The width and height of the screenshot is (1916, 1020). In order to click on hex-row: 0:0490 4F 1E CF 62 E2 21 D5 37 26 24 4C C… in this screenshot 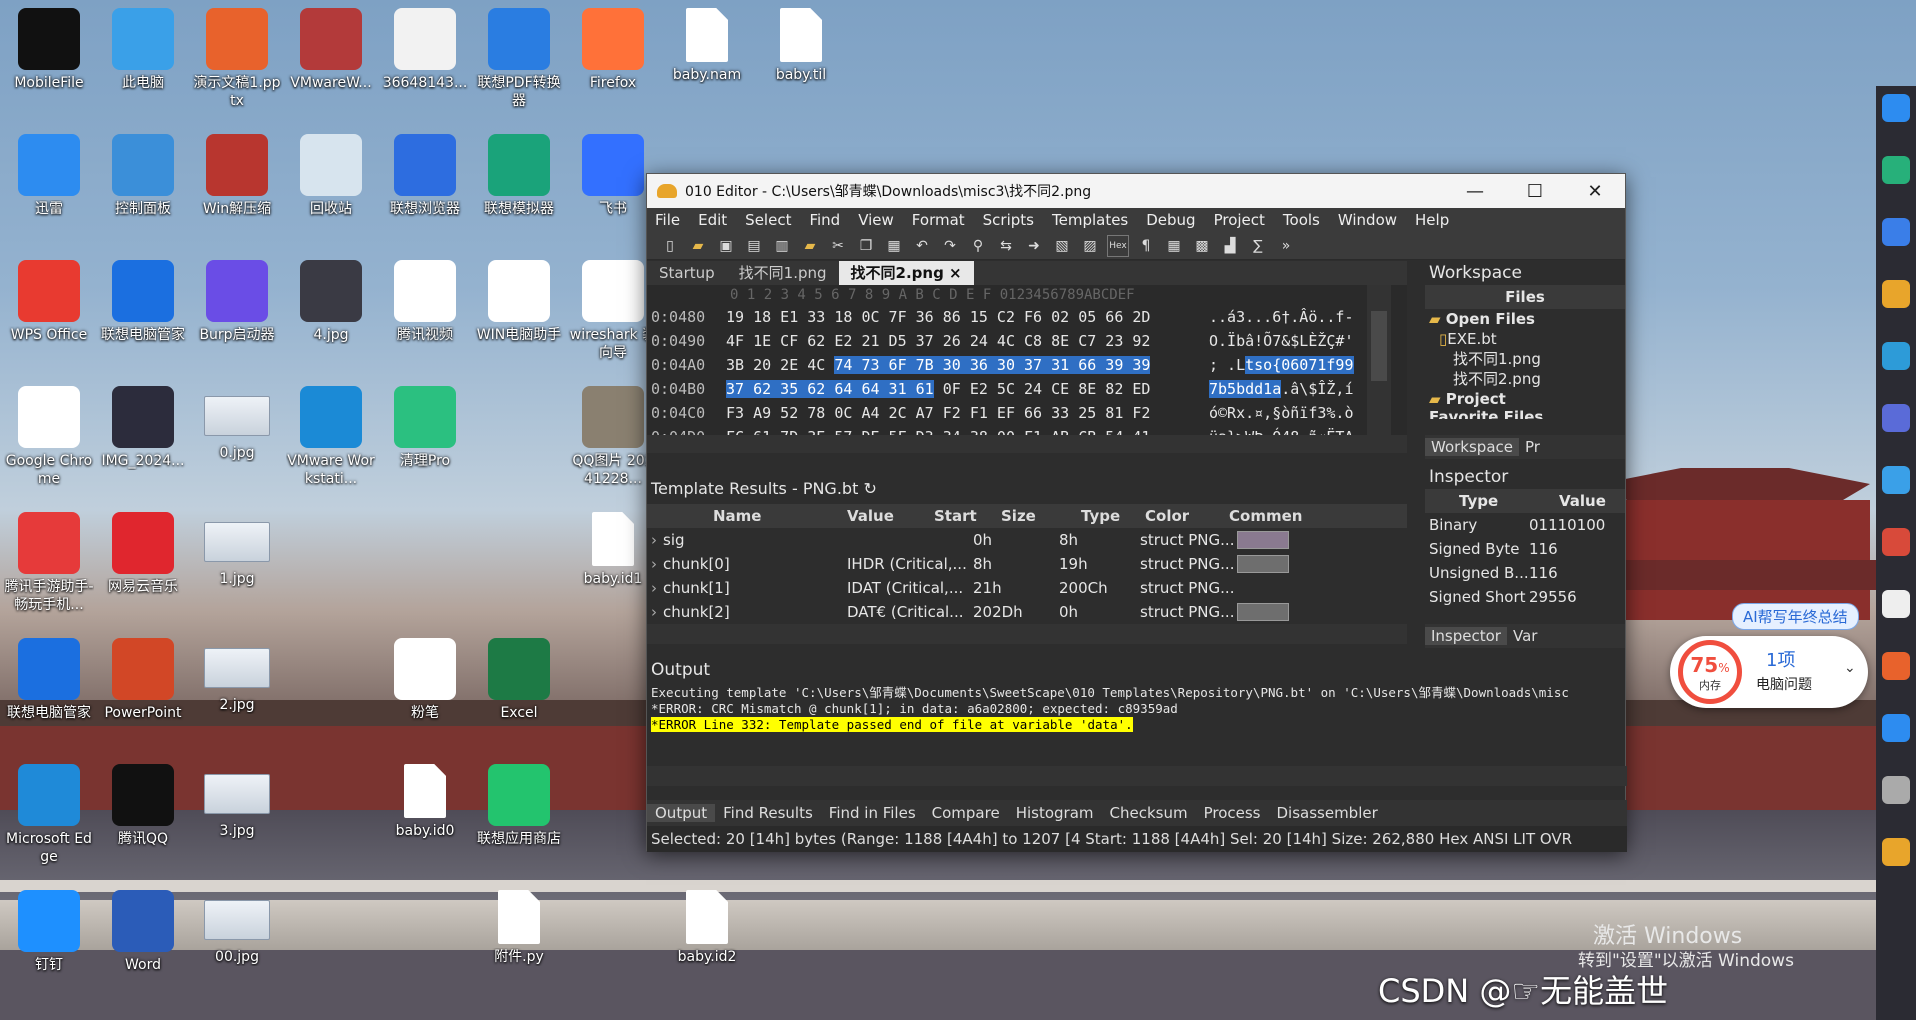, I will do `click(1027, 341)`.